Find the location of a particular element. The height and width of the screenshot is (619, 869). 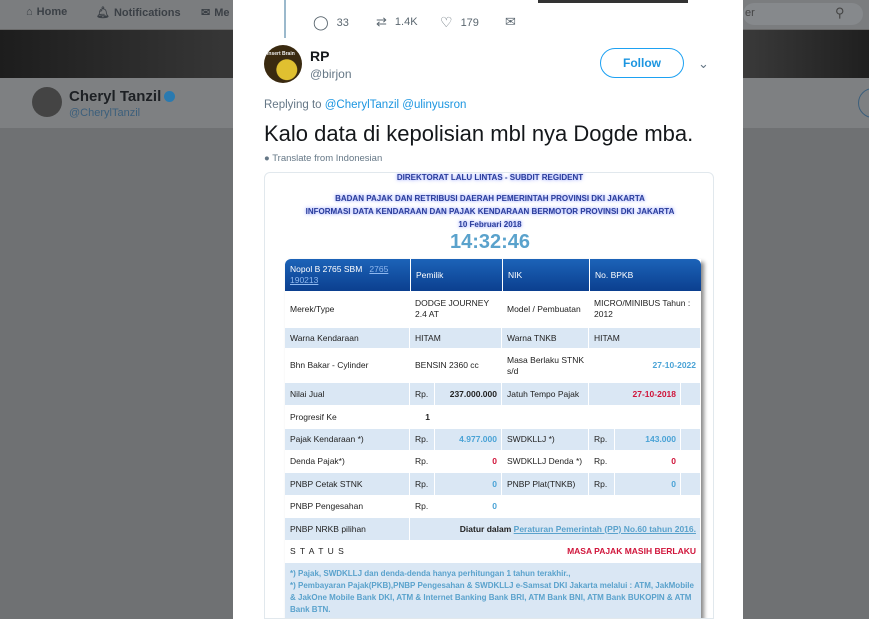

avatar: Insert Brain is located at coordinates (283, 64).